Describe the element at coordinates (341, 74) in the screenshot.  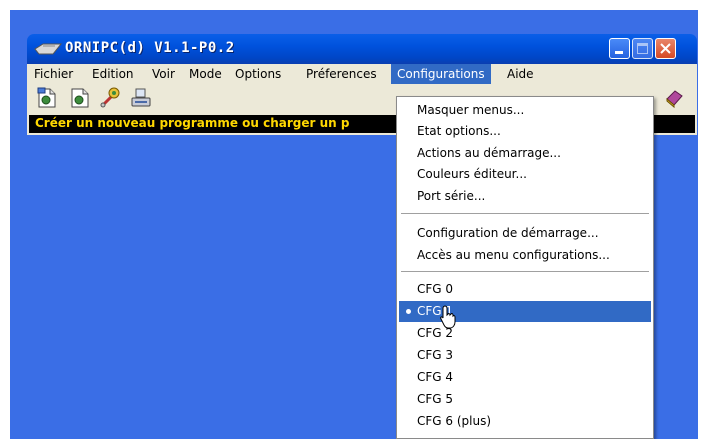
I see `menu-preferences: Préferences` at that location.